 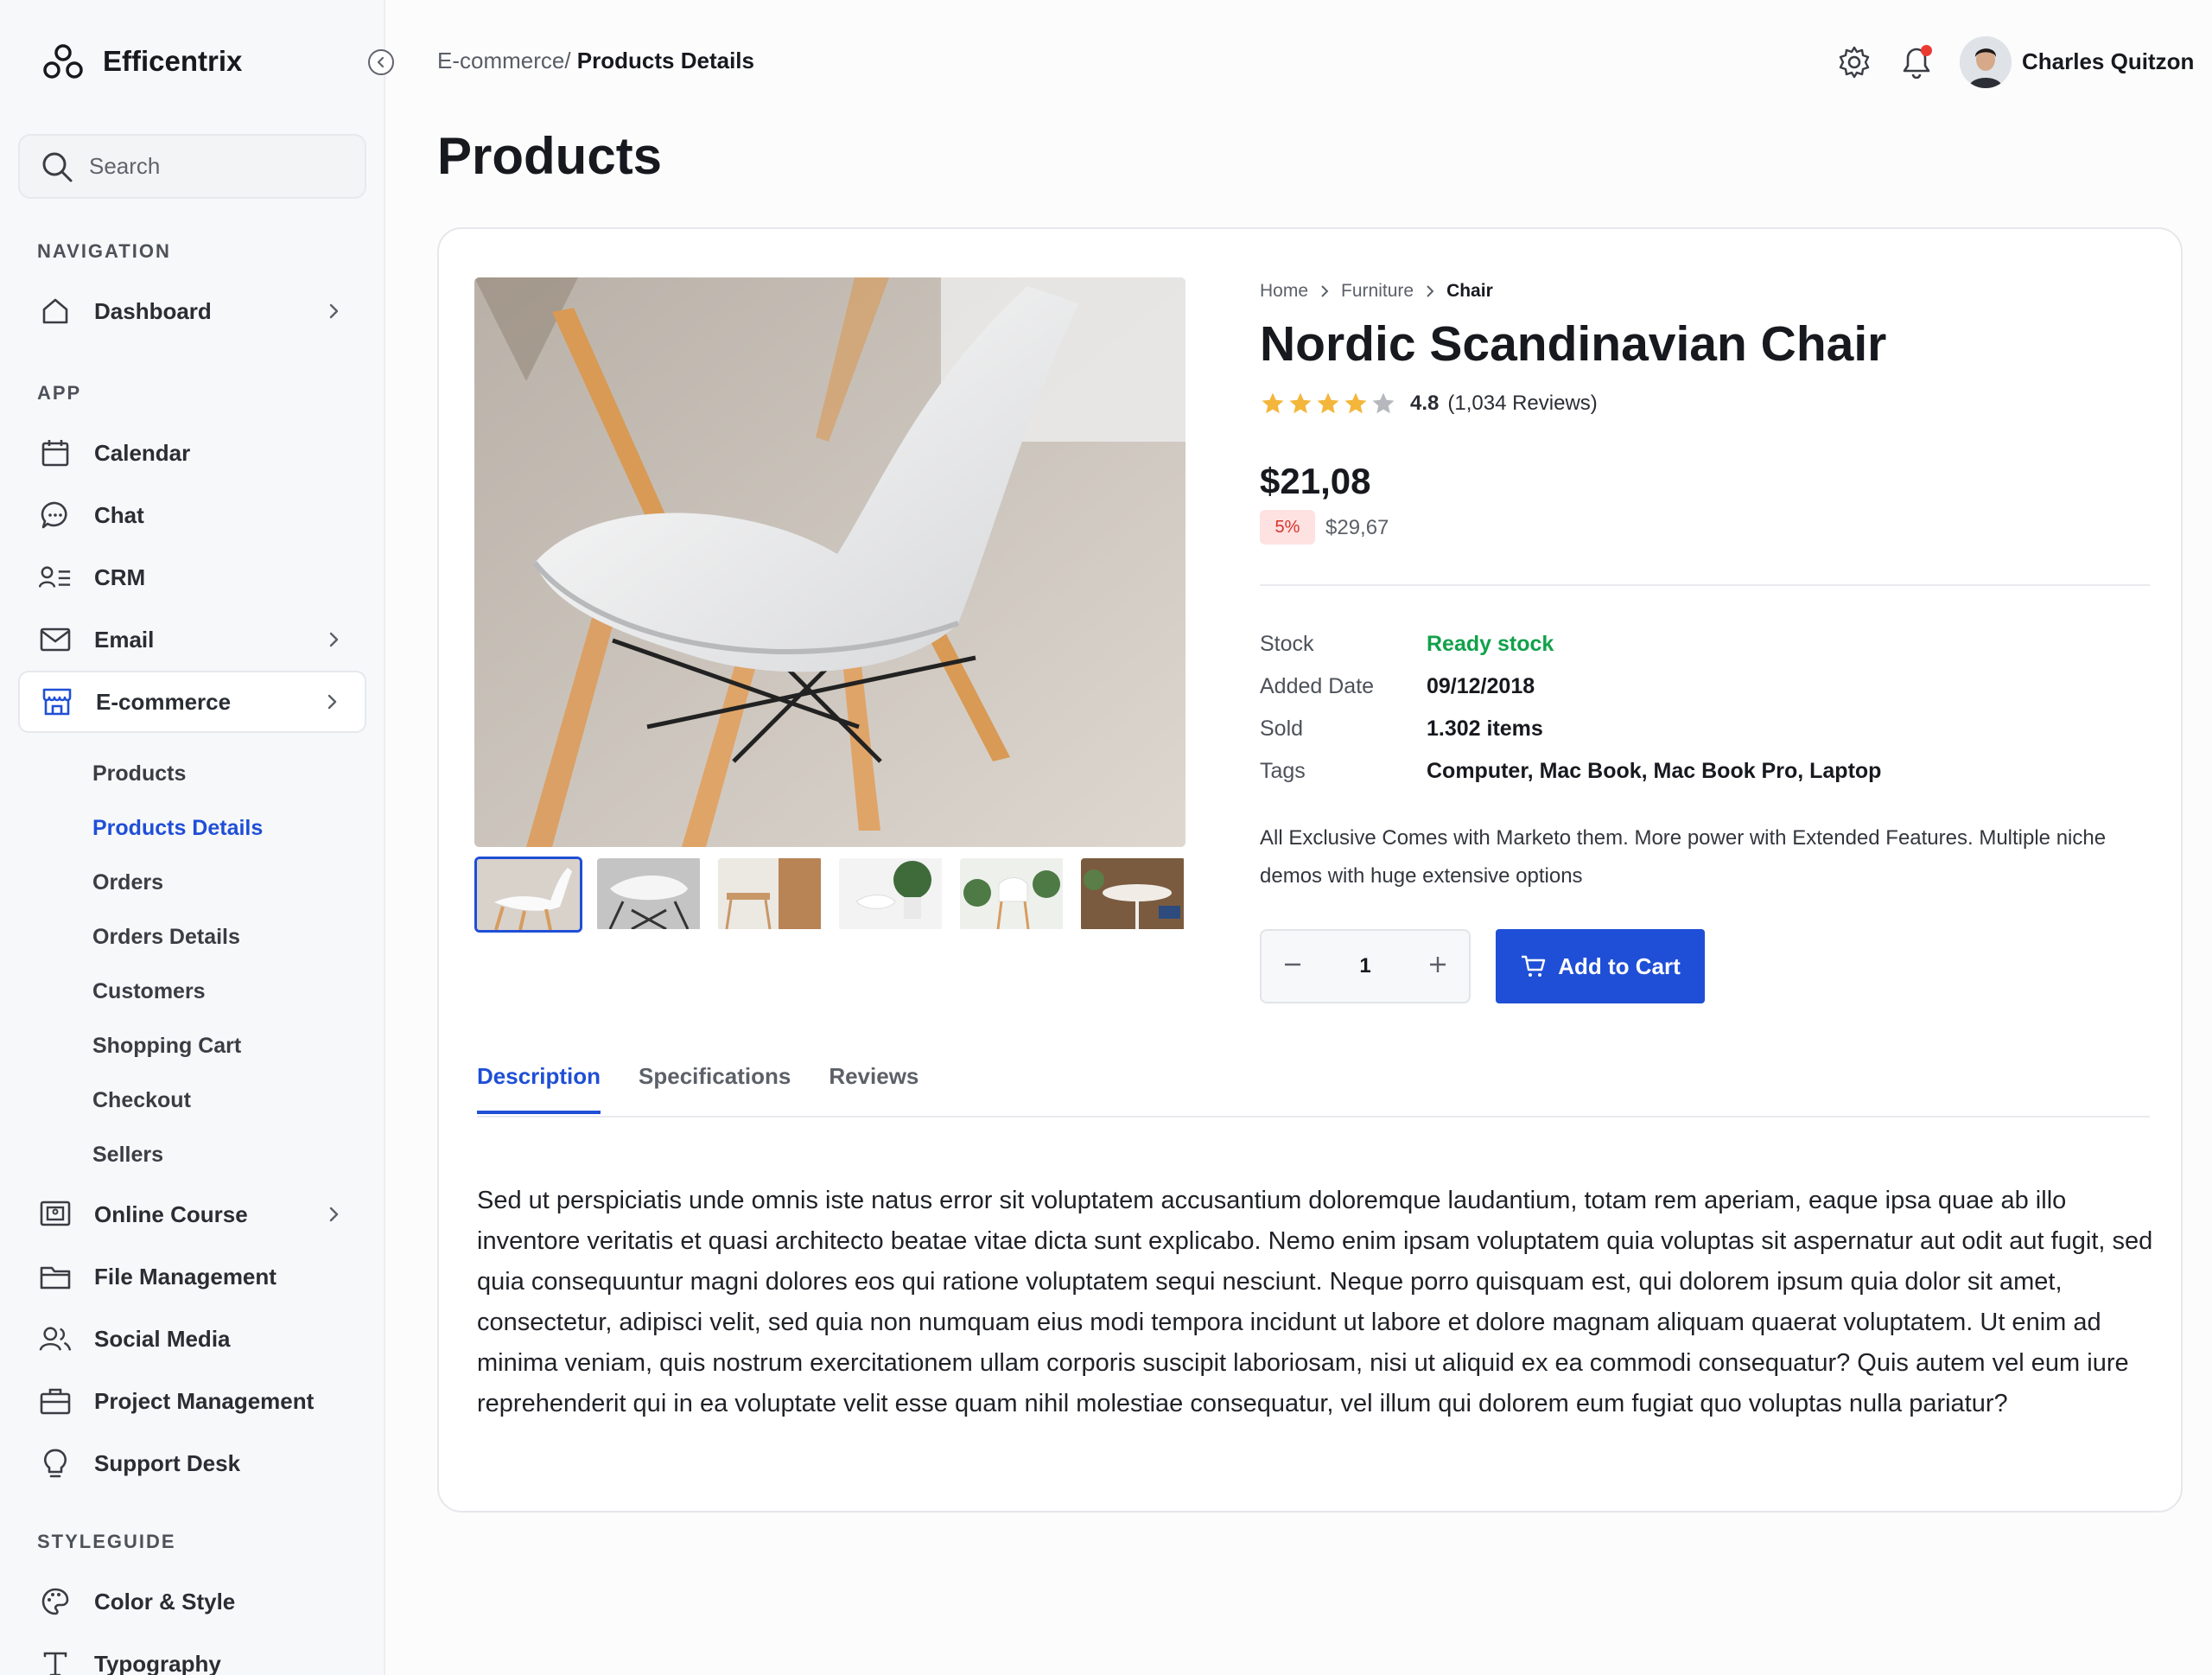 What do you see at coordinates (873, 1088) in the screenshot?
I see `tab-reviews: Reviews` at bounding box center [873, 1088].